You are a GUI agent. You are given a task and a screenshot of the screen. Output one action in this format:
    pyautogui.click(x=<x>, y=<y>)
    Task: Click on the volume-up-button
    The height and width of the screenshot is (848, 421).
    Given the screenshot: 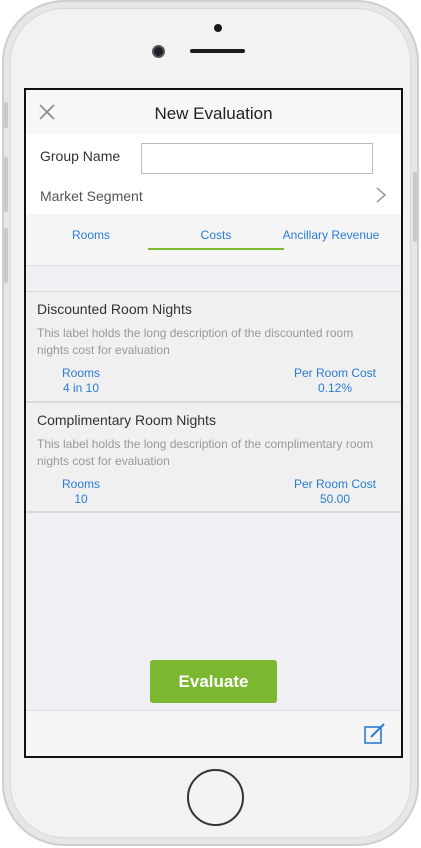 What is the action you would take?
    pyautogui.click(x=6, y=184)
    